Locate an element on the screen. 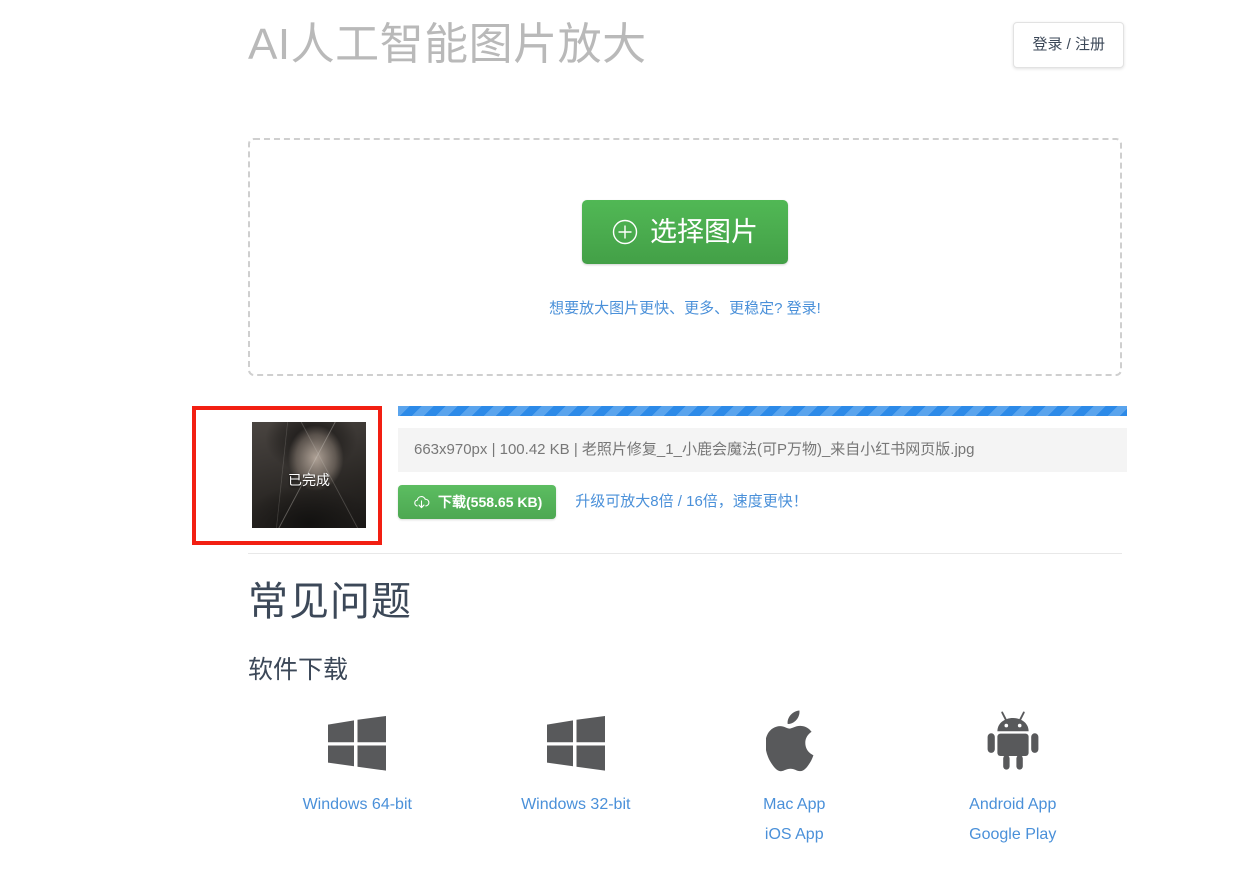 The image size is (1249, 880). download-link-windows-64: Windows 64-bit is located at coordinates (357, 805).